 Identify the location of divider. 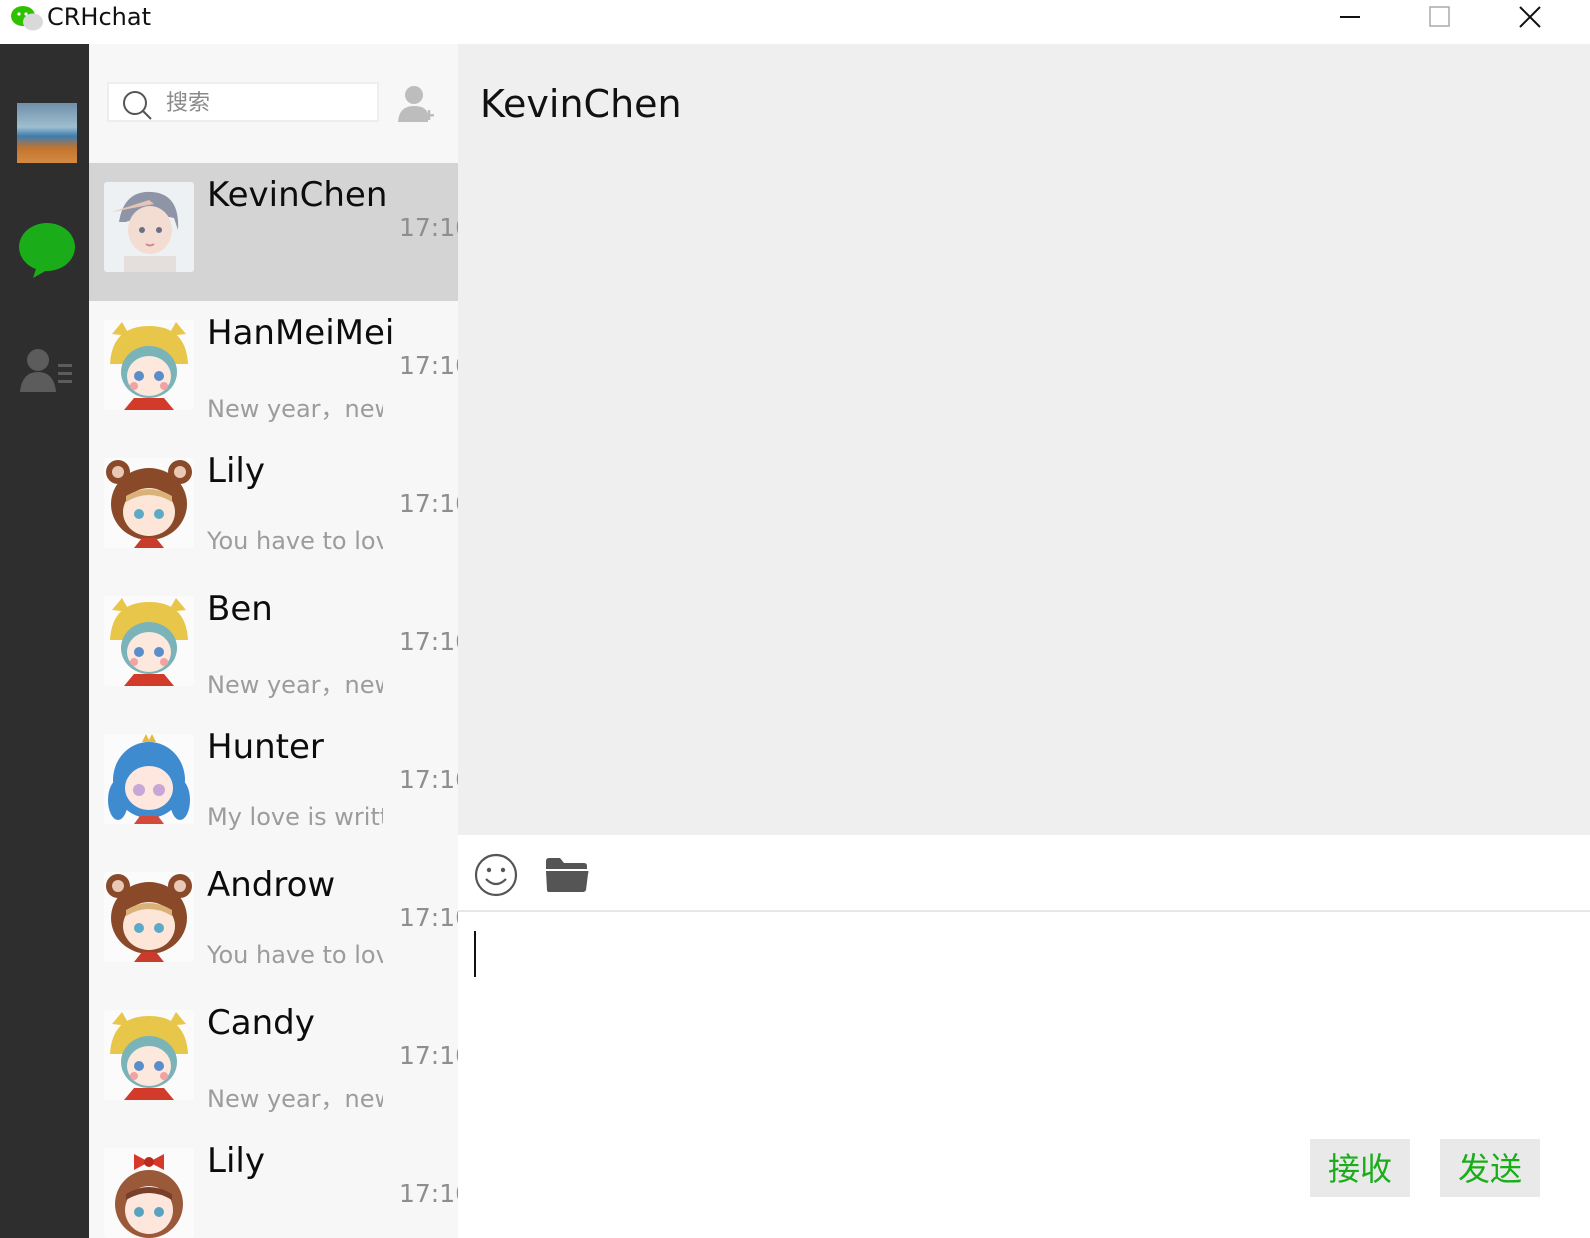
(1024, 911).